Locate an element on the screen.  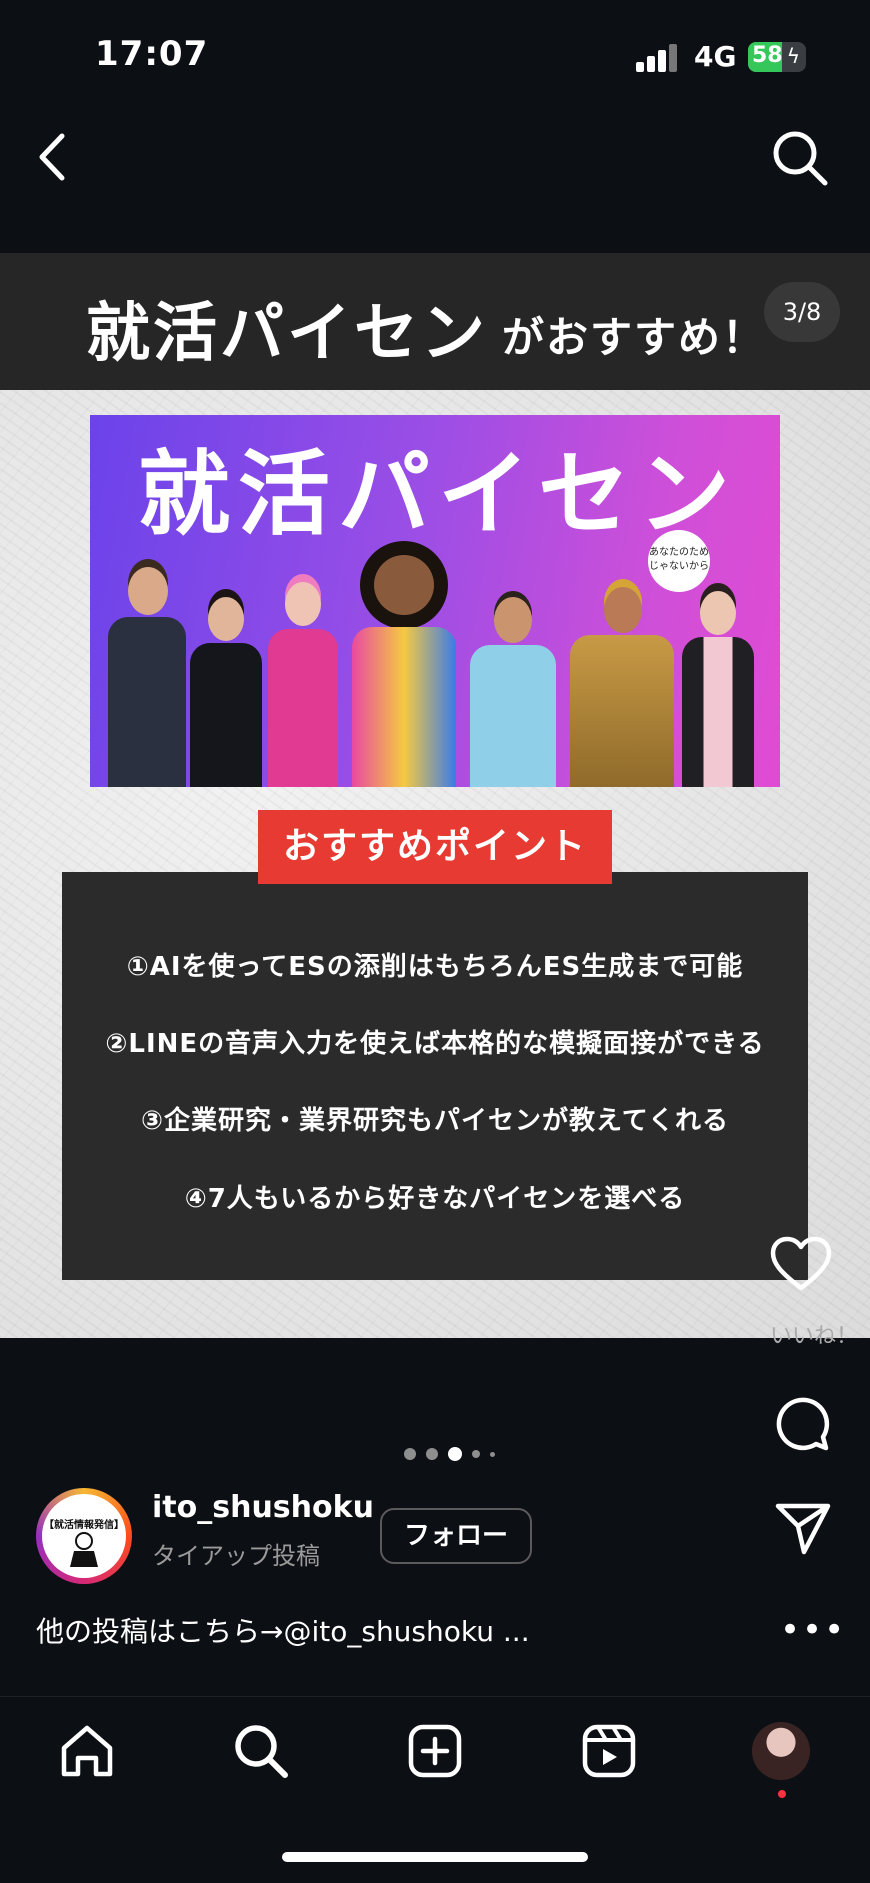
charging-bolt-icon: ϟ is located at coordinates (793, 56).